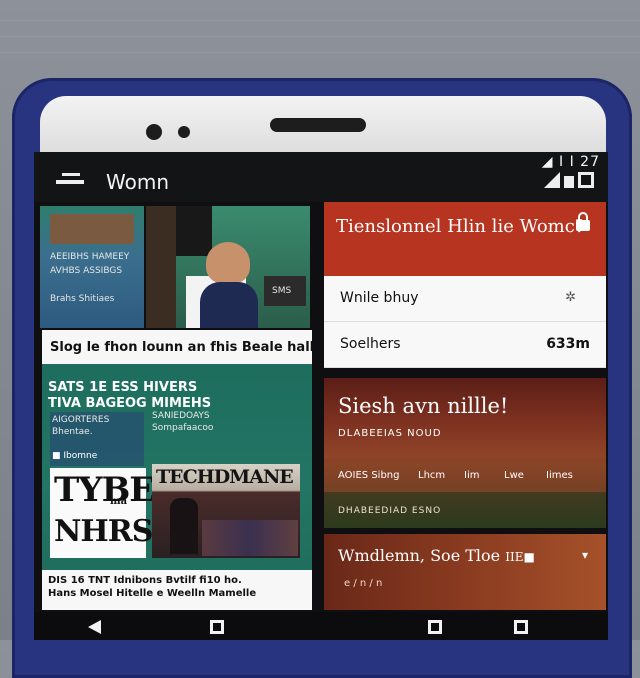 The width and height of the screenshot is (640, 678). I want to click on settings-row-2: Soelhers 633m, so click(465, 345).